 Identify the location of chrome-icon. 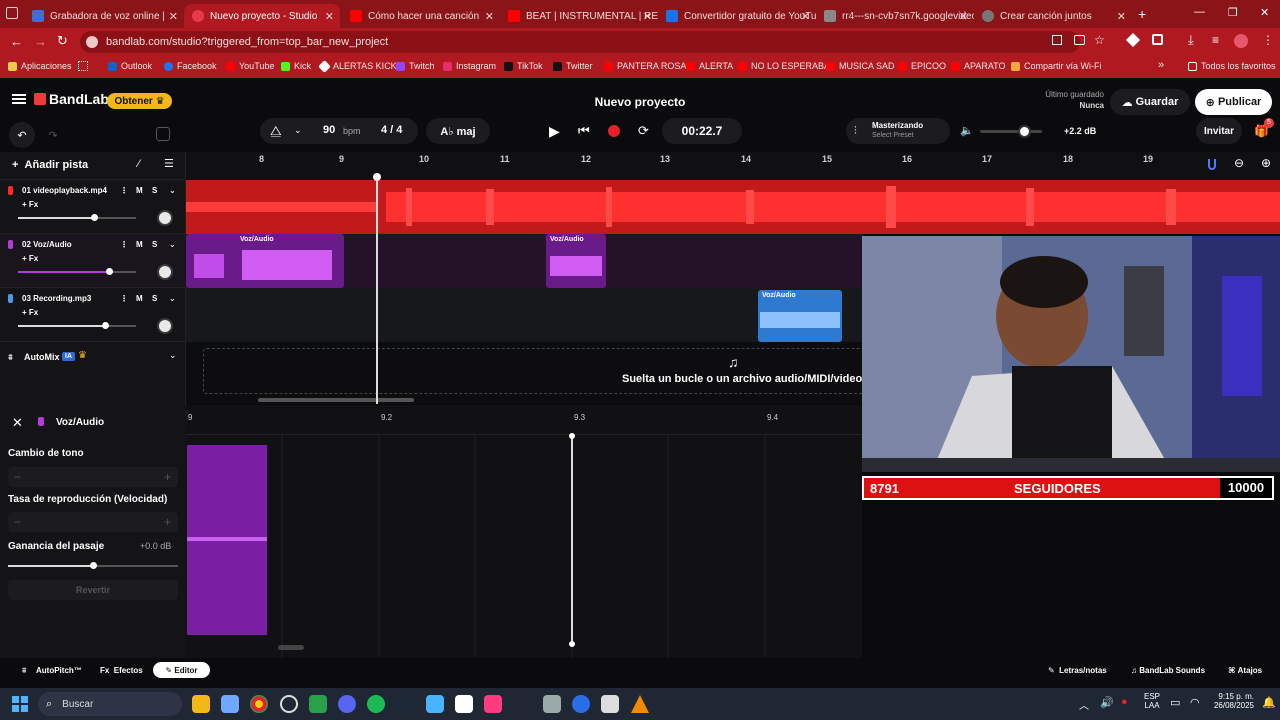
(259, 704).